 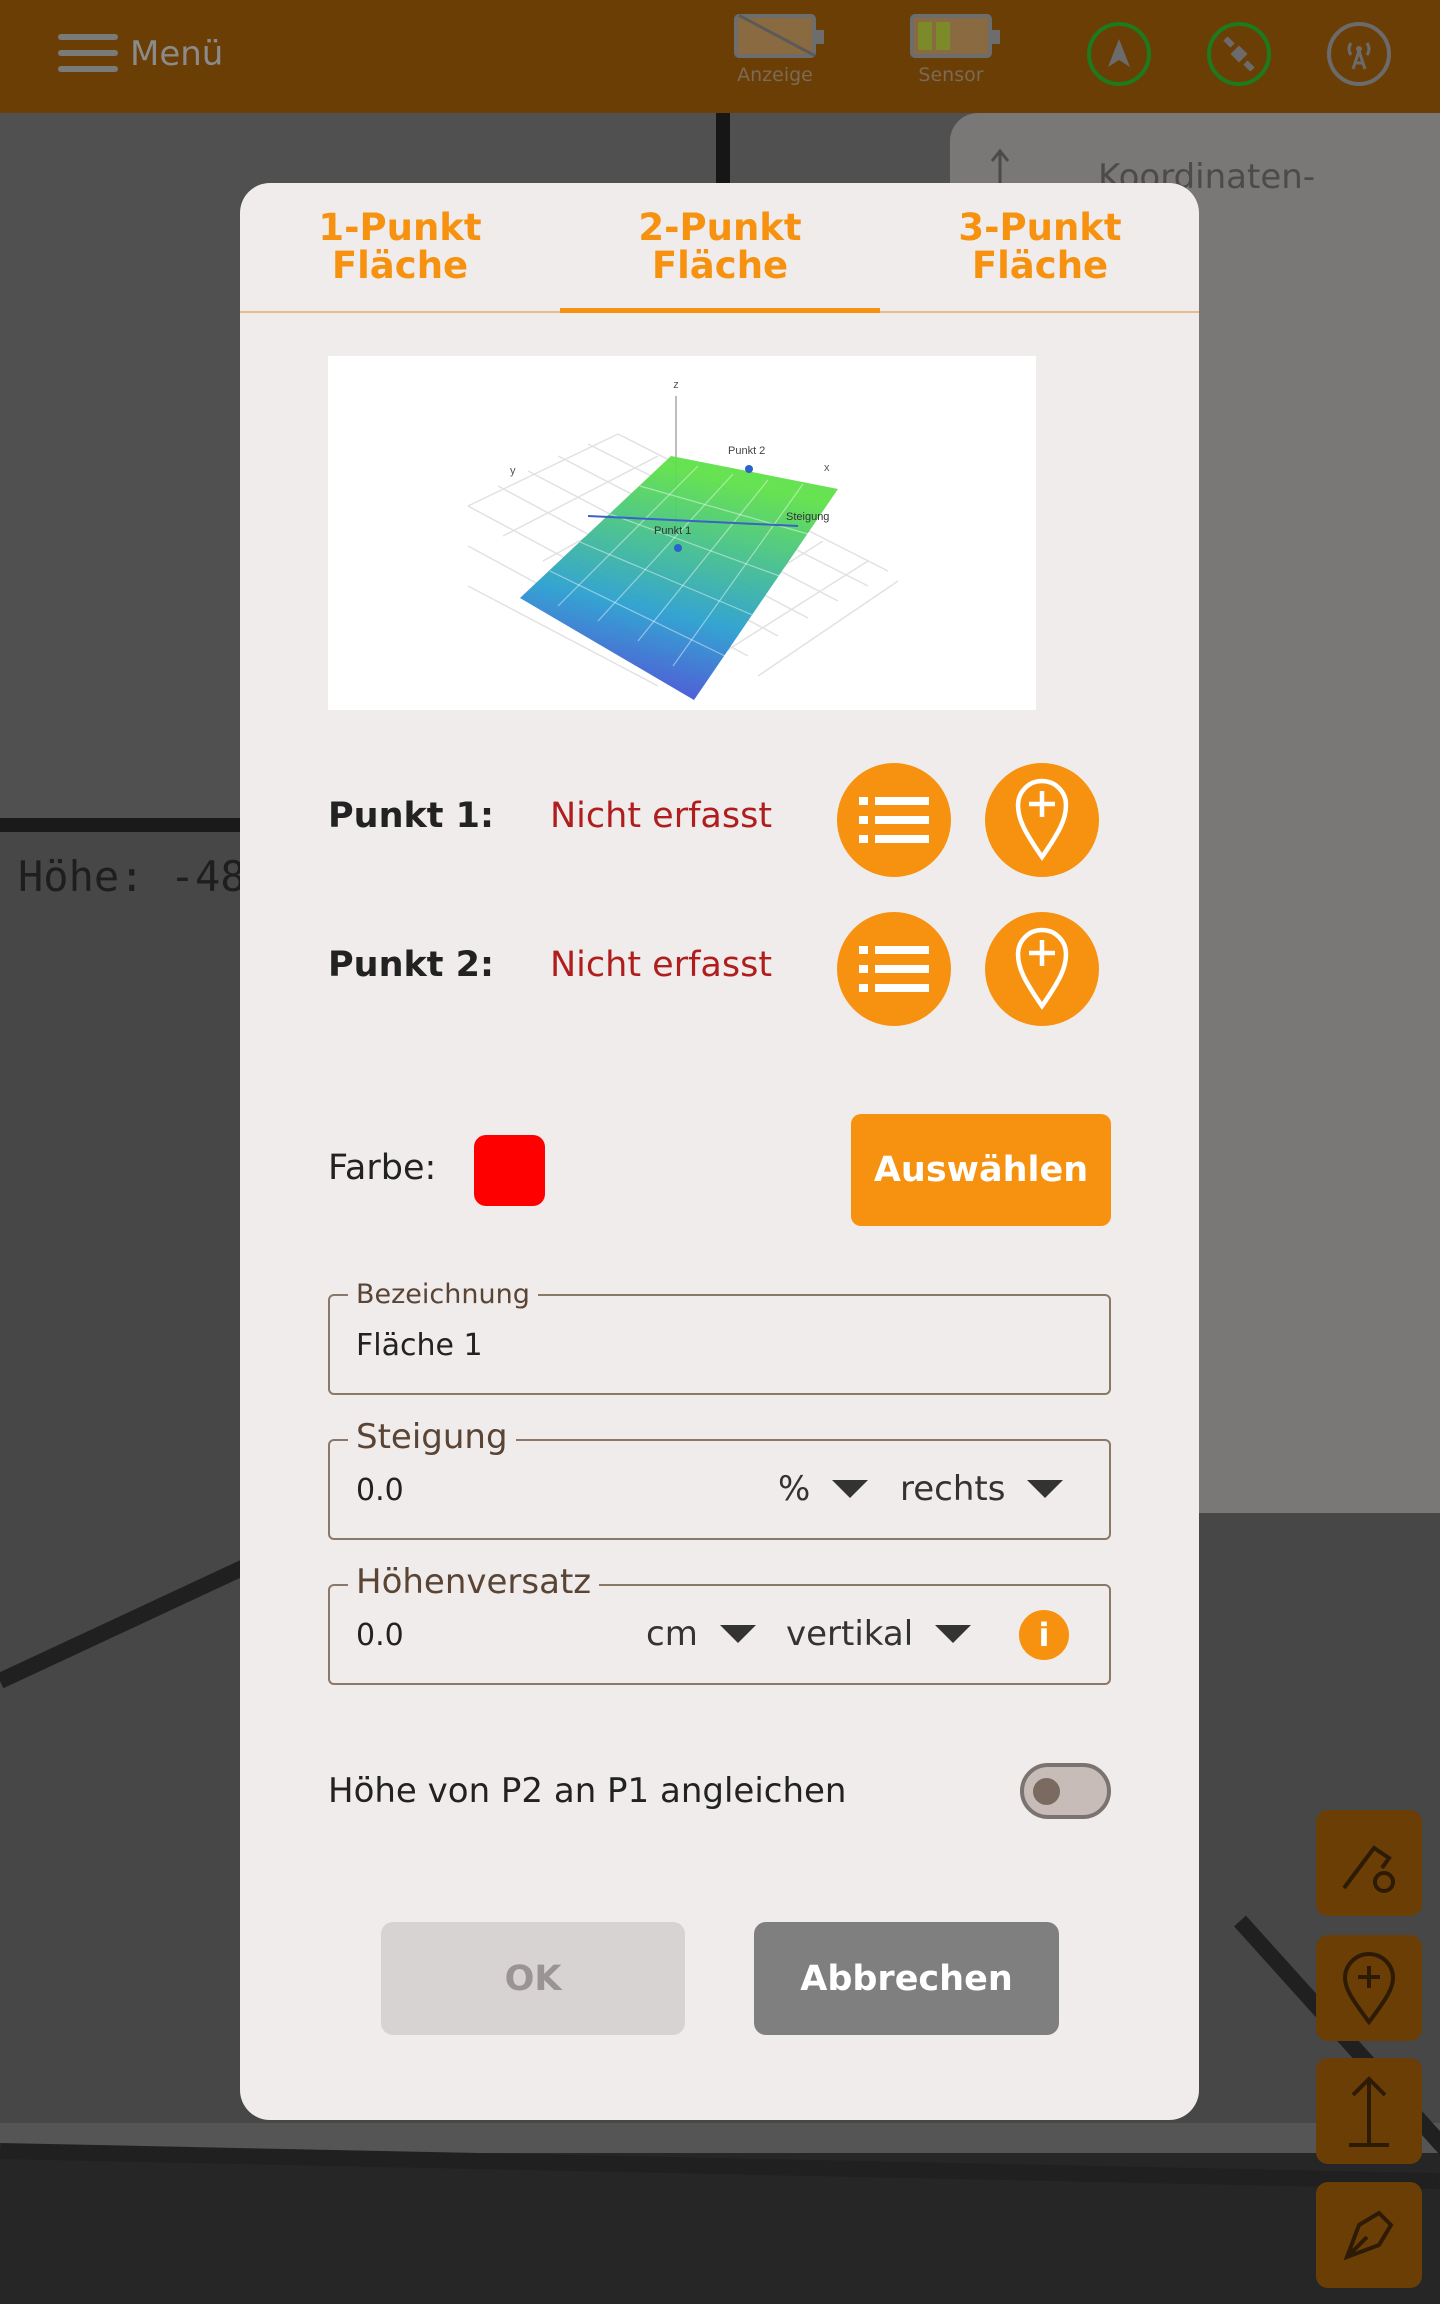 I want to click on height-offset-field: Höhenversatz 0.0 cm vertikal i, so click(x=719, y=1623).